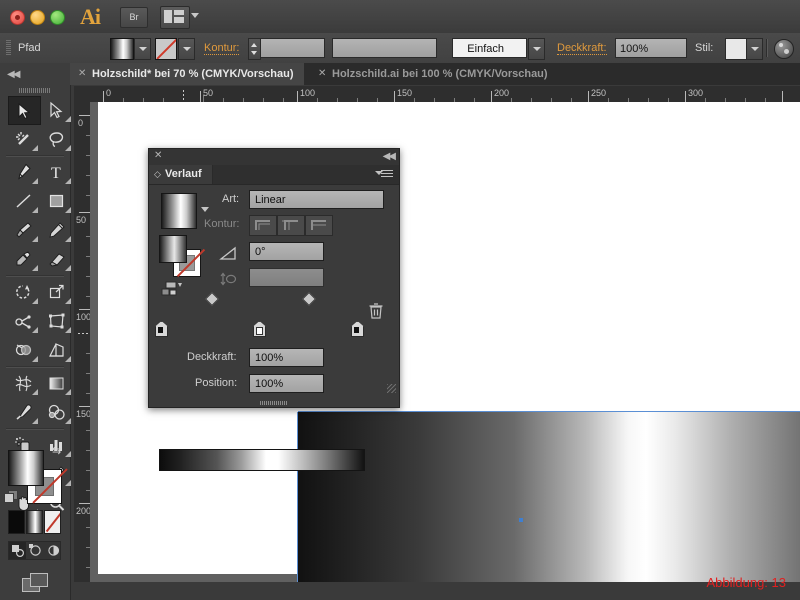 This screenshot has width=800, height=600. Describe the element at coordinates (122, 49) in the screenshot. I see `fill-swatch` at that location.